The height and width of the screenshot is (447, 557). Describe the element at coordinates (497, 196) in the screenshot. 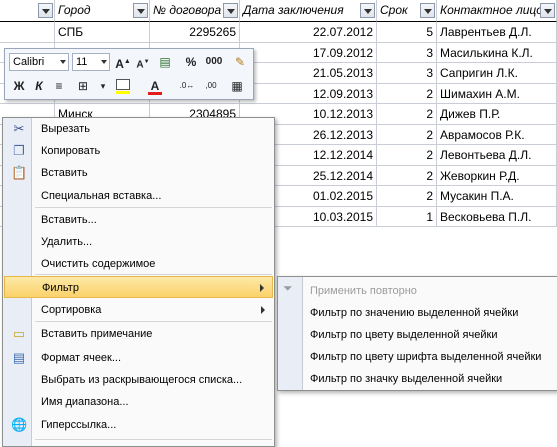

I see `table-cell: Мусакин П.А.` at that location.